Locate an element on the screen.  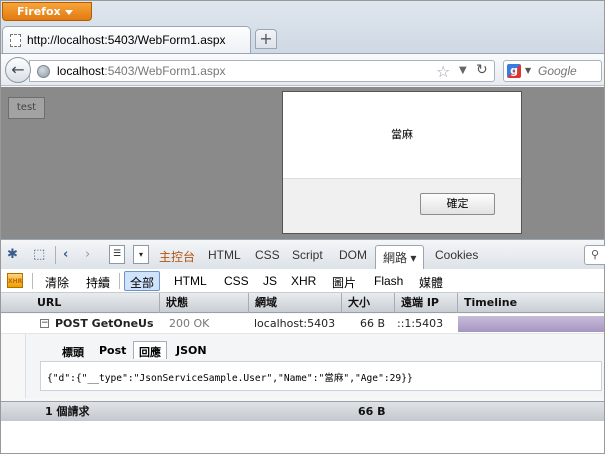
page-icon is located at coordinates (15, 40).